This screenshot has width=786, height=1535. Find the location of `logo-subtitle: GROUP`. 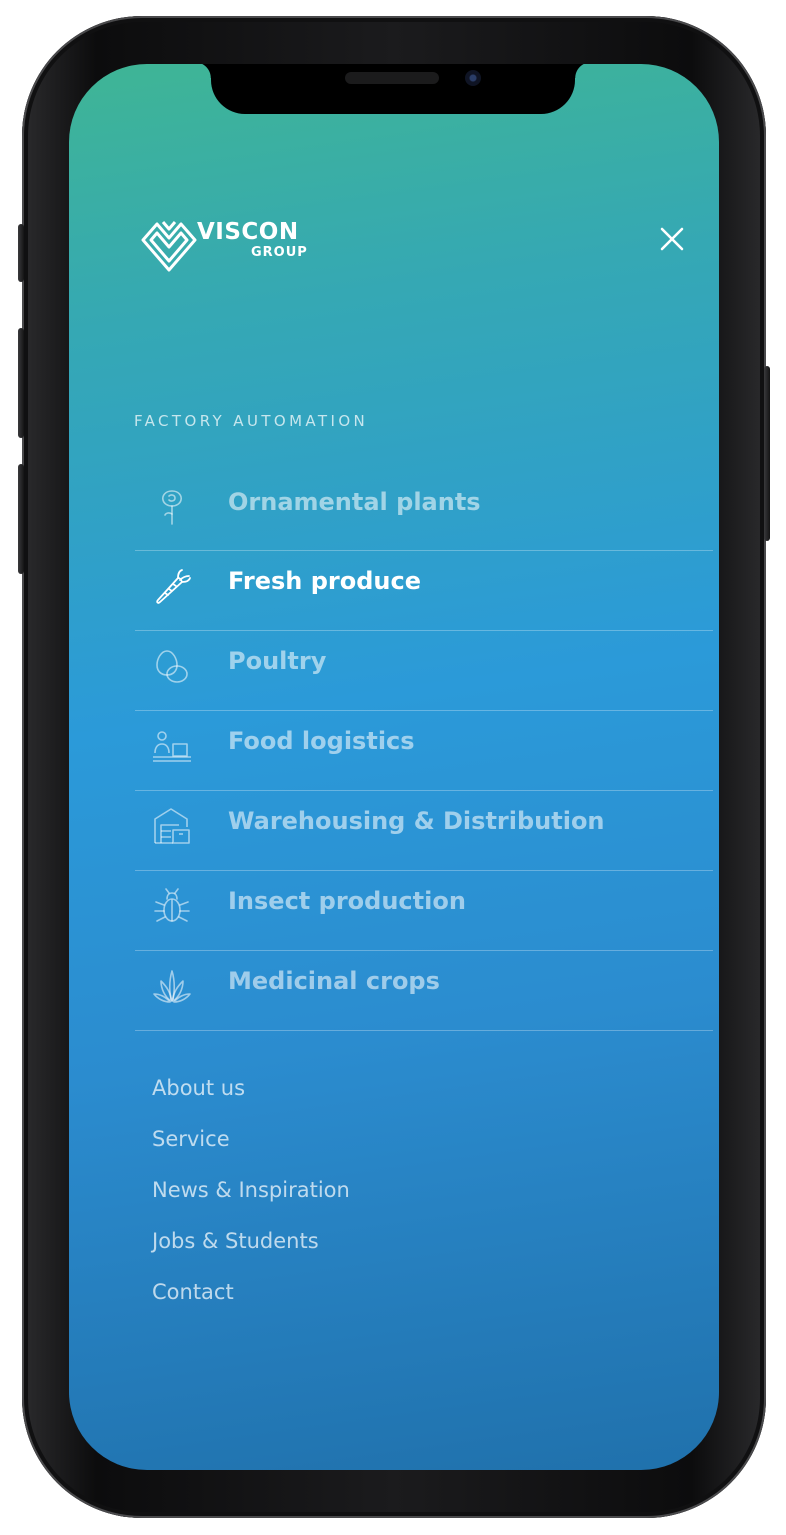

logo-subtitle: GROUP is located at coordinates (279, 252).